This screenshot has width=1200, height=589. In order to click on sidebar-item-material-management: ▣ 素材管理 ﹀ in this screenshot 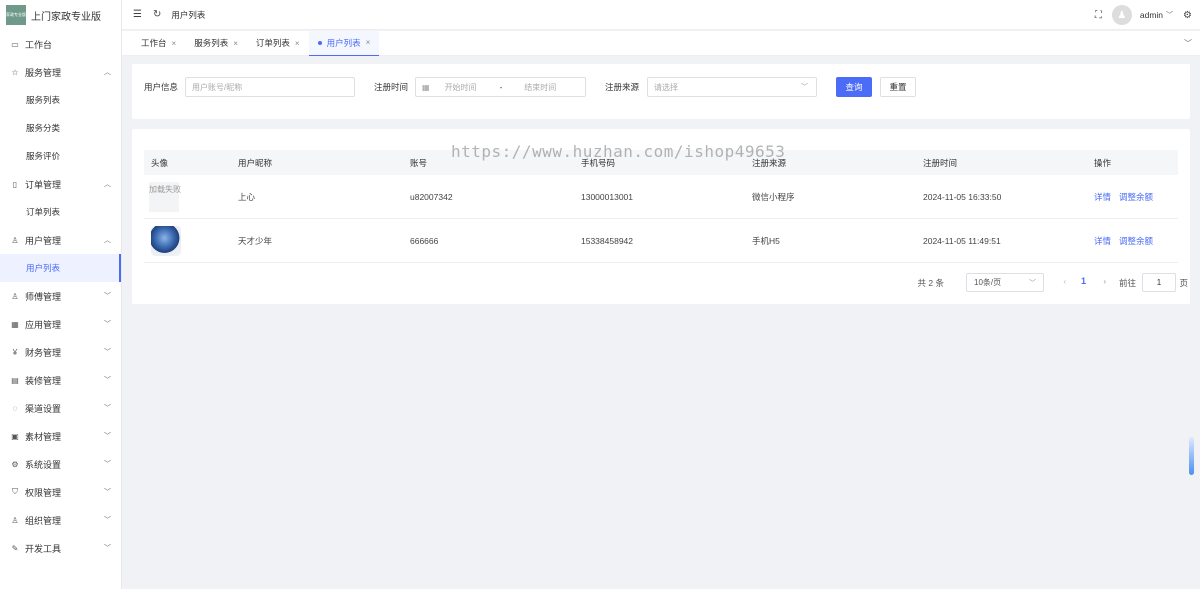, I will do `click(60, 436)`.